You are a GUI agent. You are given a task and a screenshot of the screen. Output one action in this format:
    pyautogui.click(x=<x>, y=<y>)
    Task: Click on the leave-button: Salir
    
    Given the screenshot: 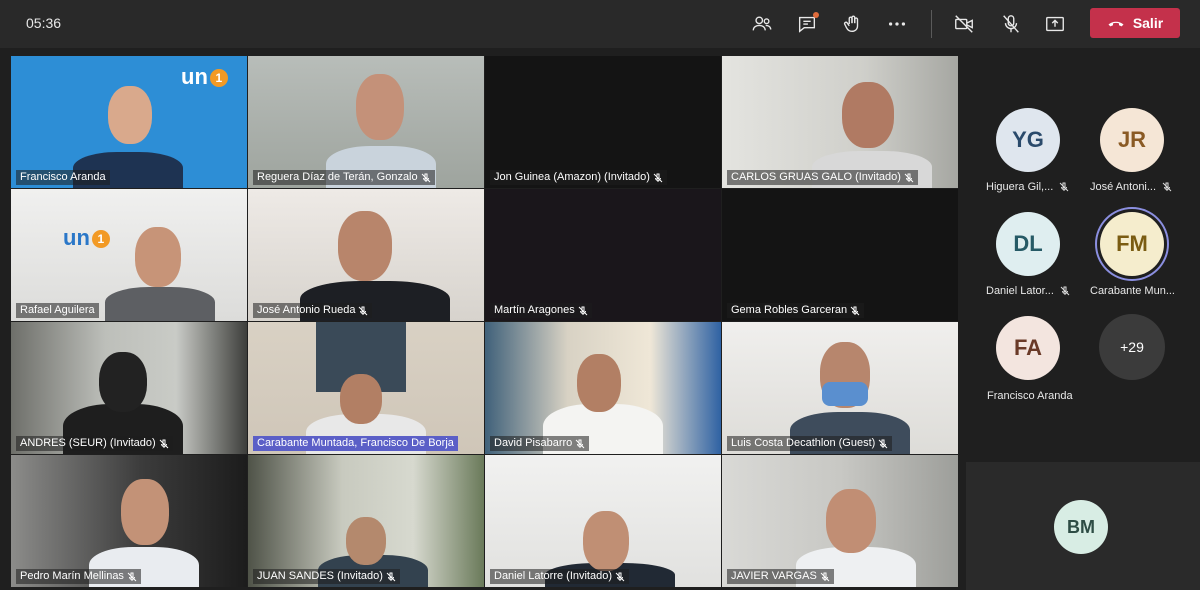 What is the action you would take?
    pyautogui.click(x=1135, y=23)
    